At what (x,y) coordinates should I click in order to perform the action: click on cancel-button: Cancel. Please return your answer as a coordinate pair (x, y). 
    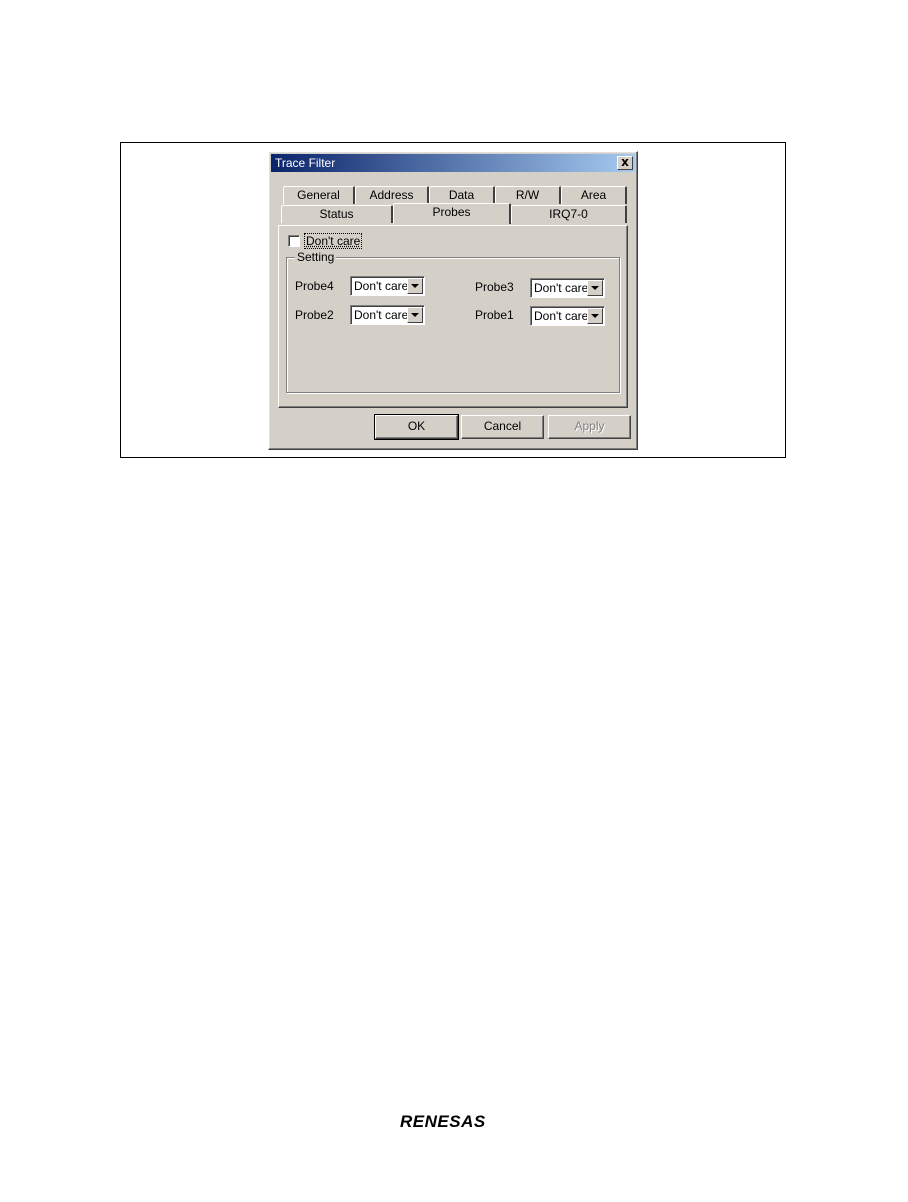
    Looking at the image, I should click on (502, 427).